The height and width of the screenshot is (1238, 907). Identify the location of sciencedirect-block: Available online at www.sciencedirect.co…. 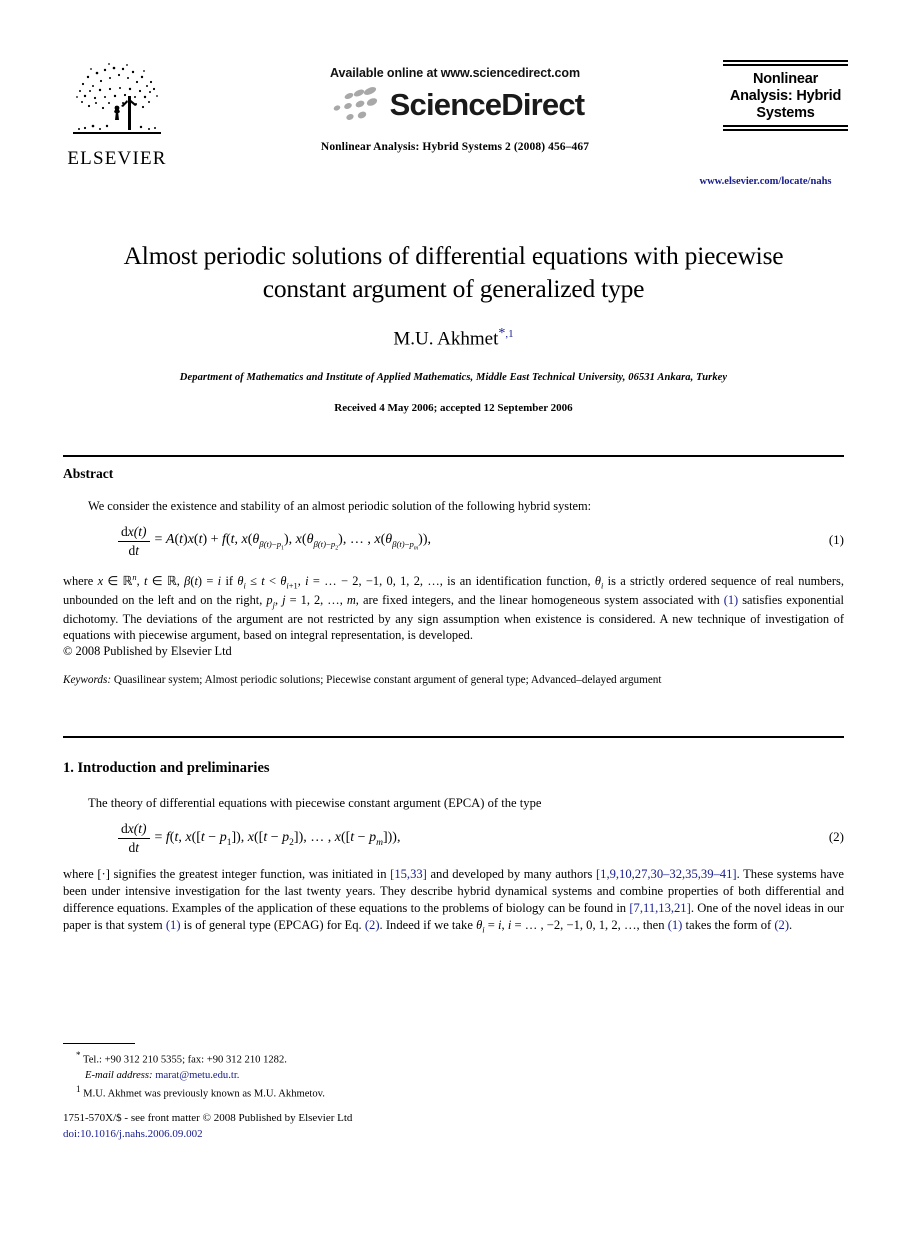
(455, 109).